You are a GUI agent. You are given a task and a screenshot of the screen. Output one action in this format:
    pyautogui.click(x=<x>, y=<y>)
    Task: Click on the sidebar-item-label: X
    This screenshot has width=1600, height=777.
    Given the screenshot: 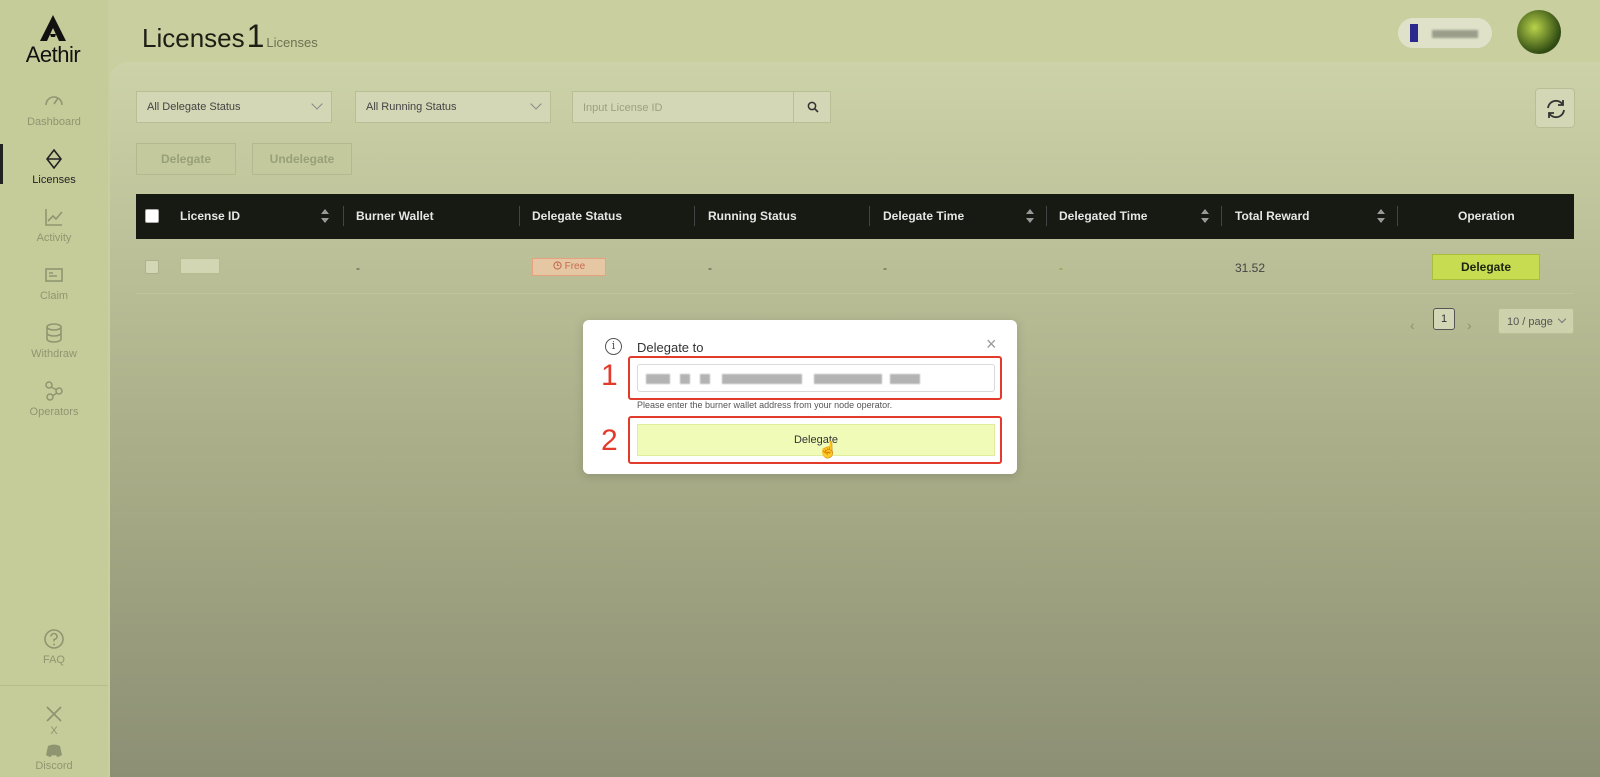 What is the action you would take?
    pyautogui.click(x=54, y=731)
    